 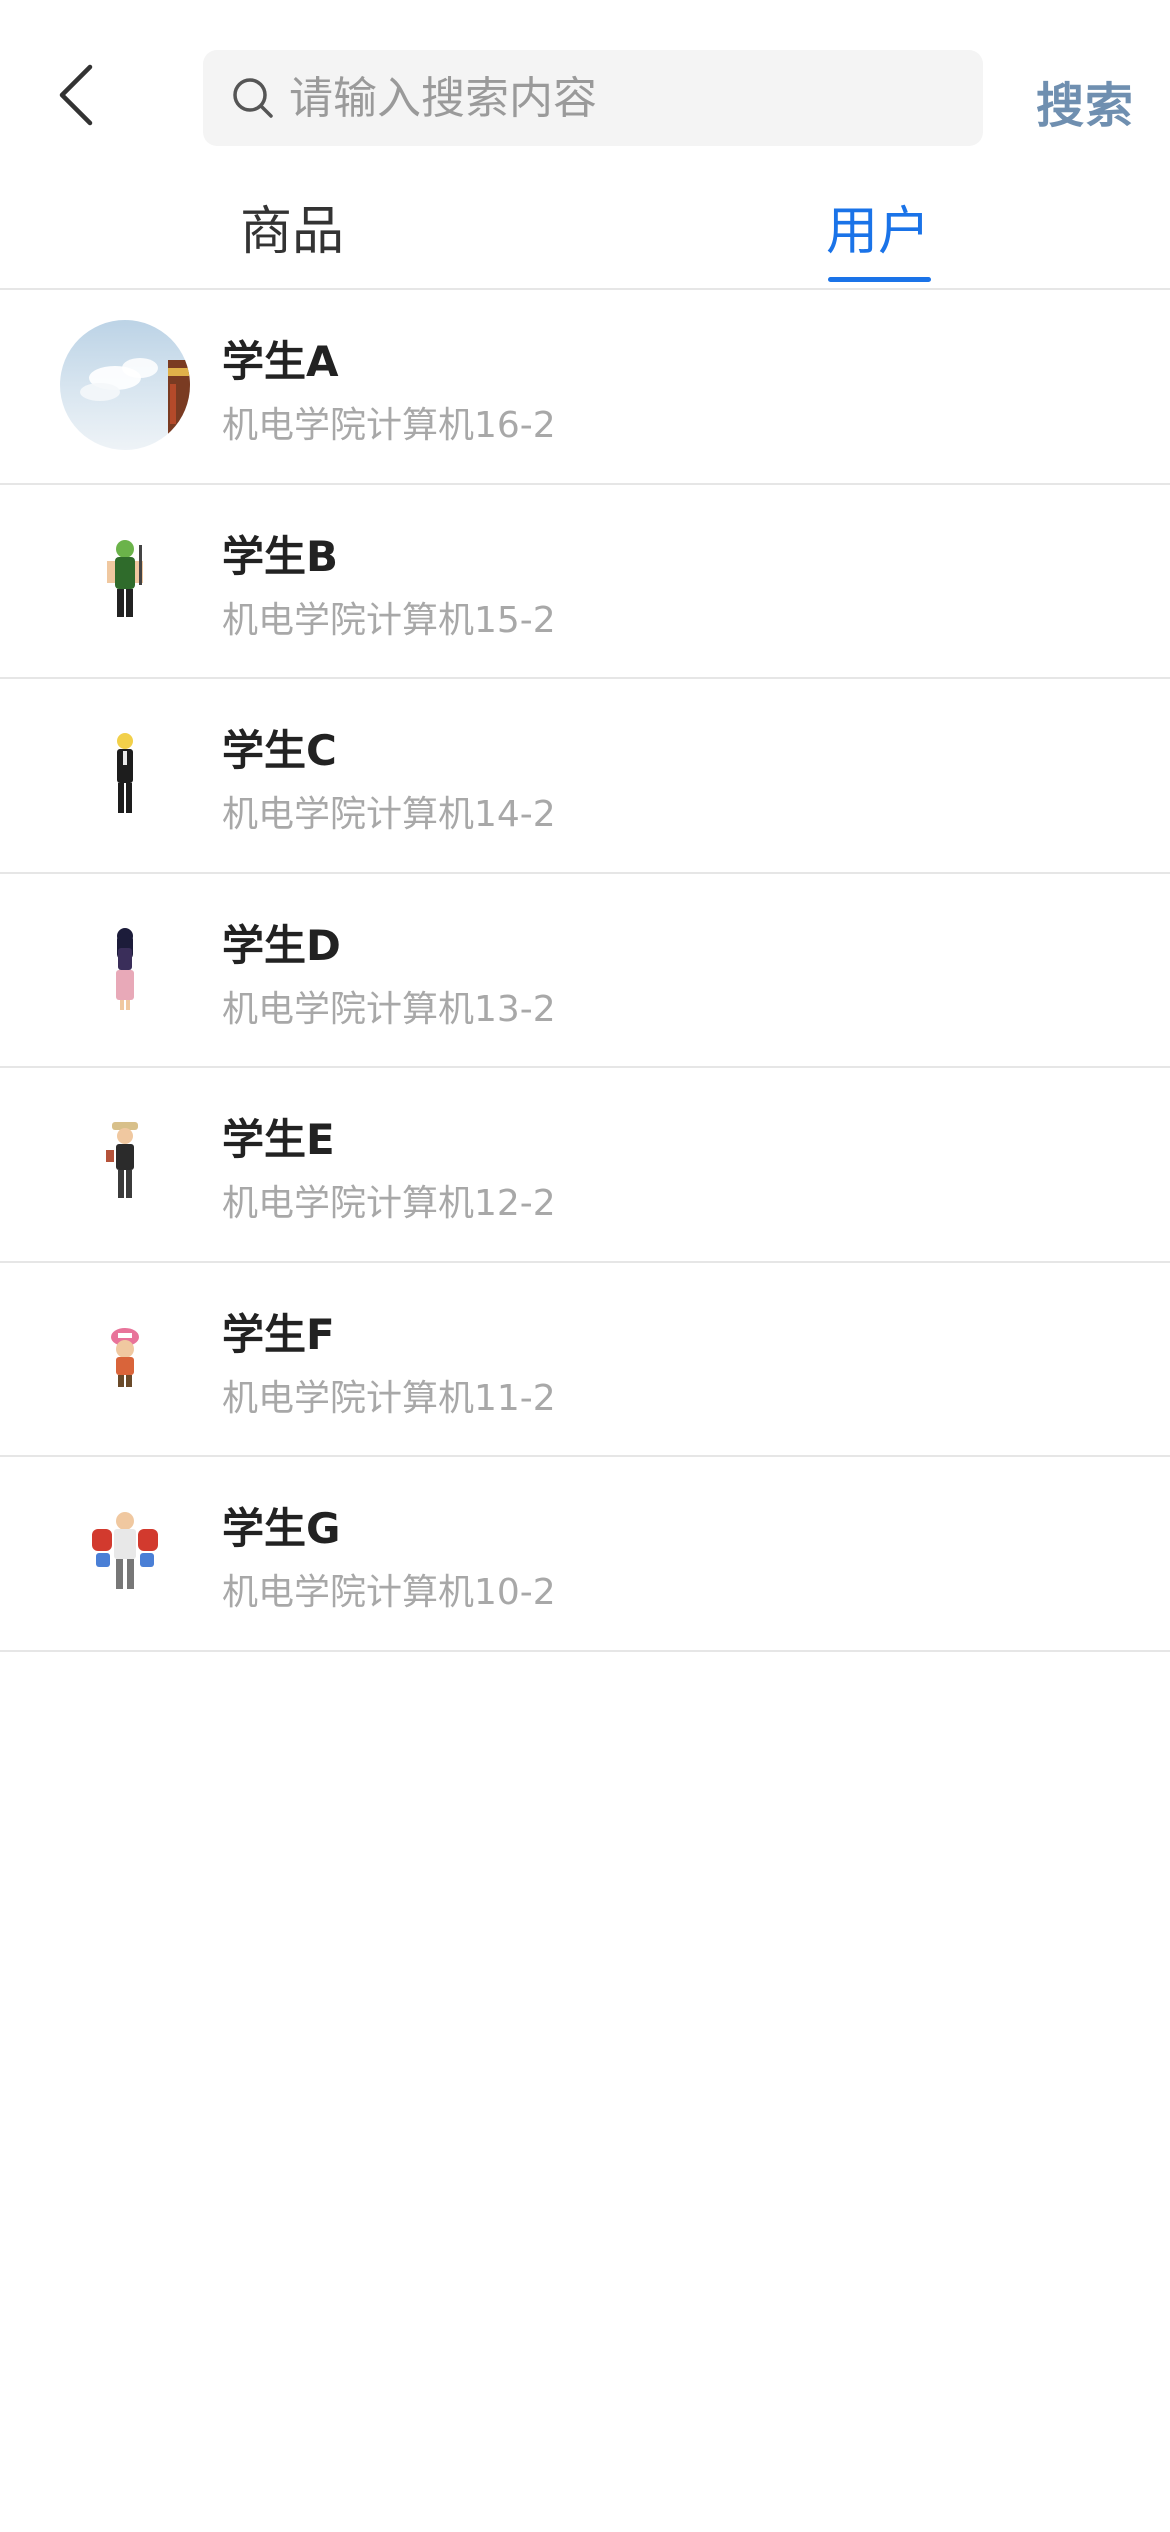 I want to click on user-row-g: 学生G 机电学院计算机10-2, so click(x=585, y=1554).